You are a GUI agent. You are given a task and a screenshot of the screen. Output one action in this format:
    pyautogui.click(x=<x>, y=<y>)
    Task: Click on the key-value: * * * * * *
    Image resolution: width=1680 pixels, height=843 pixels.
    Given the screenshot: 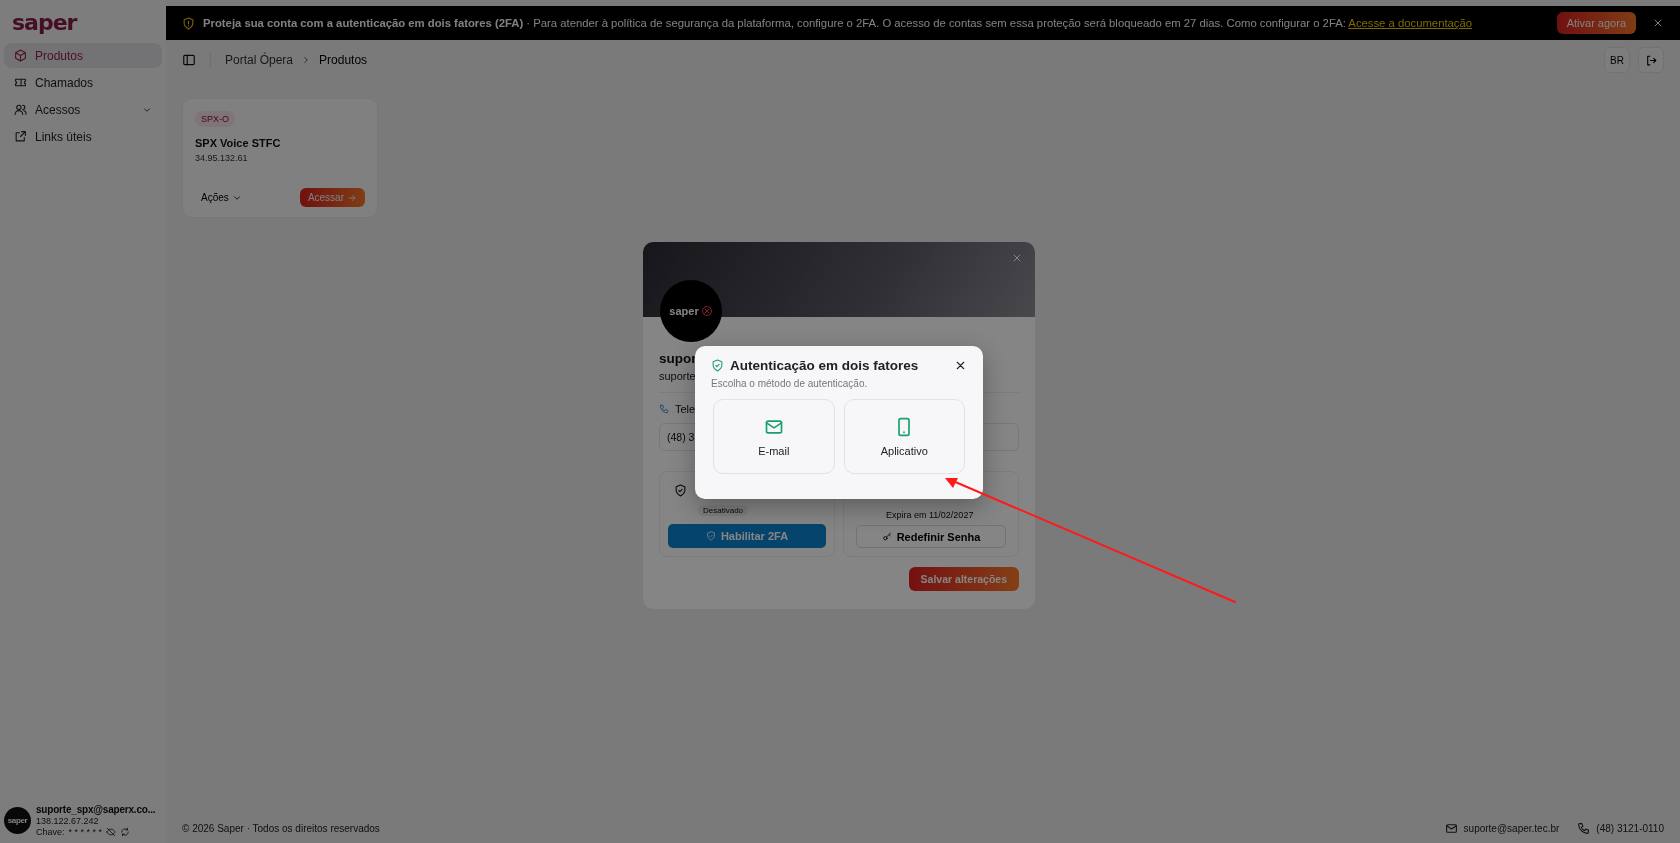 What is the action you would take?
    pyautogui.click(x=85, y=832)
    